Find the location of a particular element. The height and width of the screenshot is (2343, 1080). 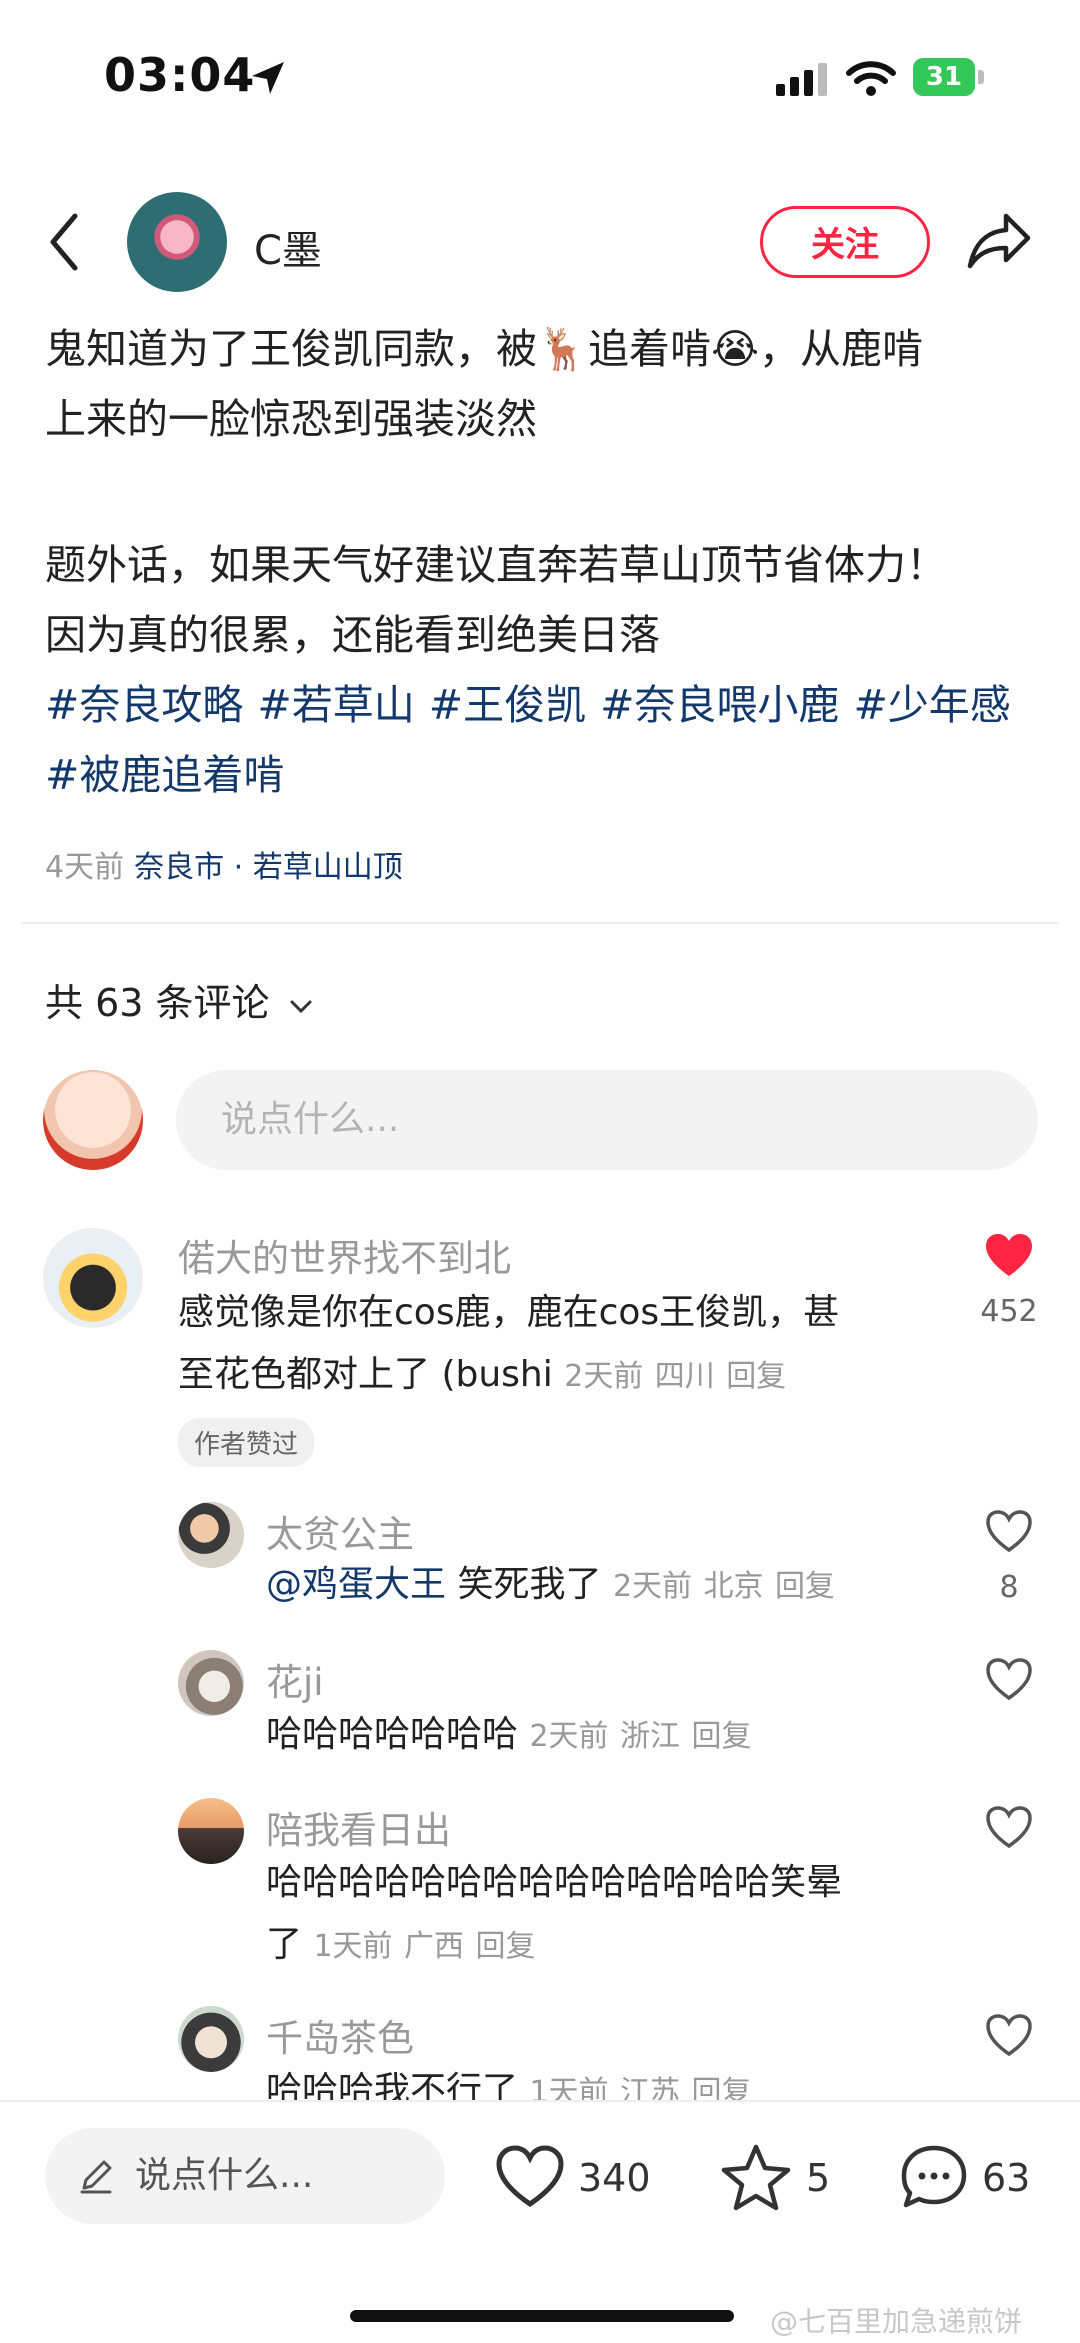

comment-username: 陪我看日出 is located at coordinates (358, 1827).